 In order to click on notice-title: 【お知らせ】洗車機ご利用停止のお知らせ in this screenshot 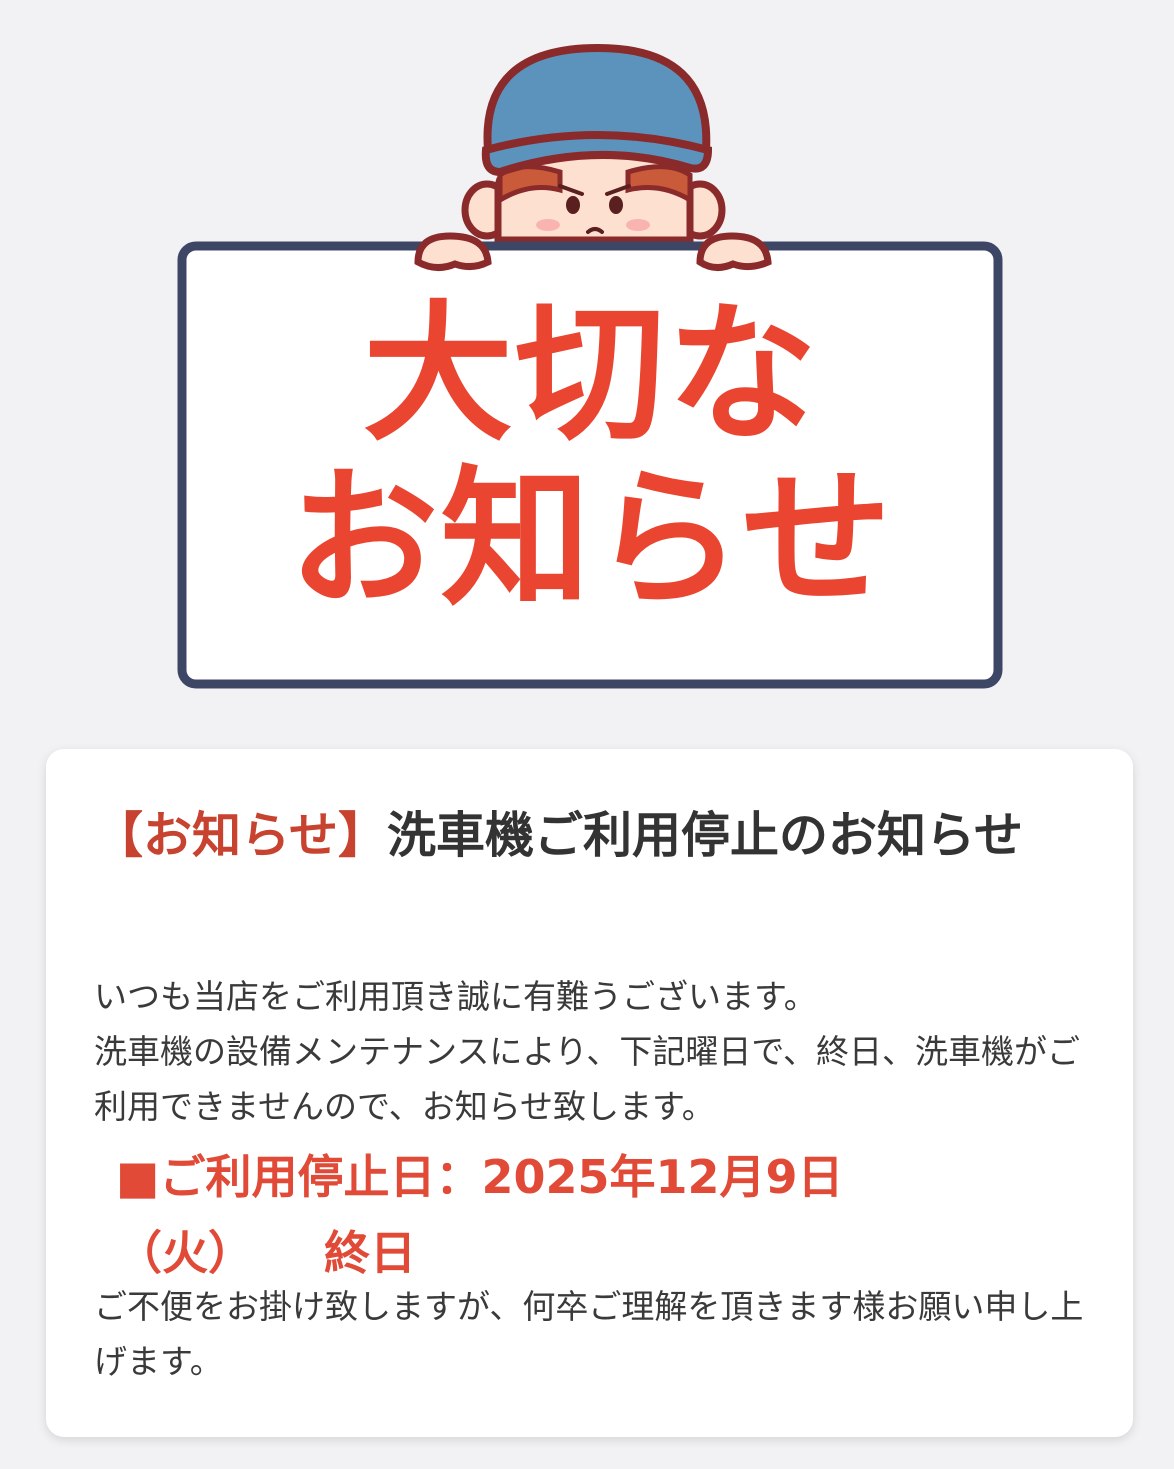, I will do `click(589, 836)`.